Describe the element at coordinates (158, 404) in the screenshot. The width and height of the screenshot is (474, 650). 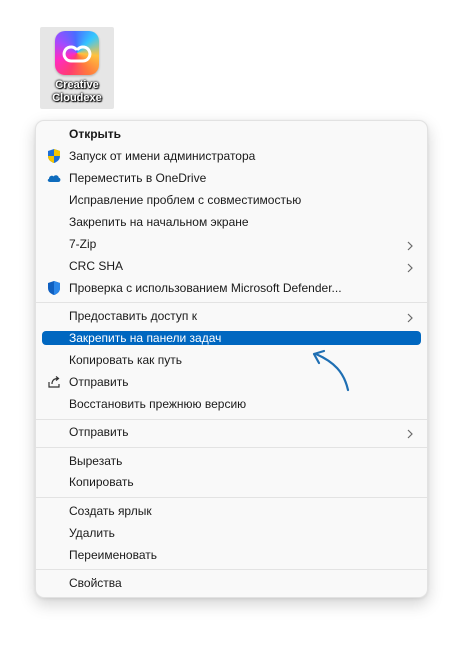
I see `menu-item-label: Восстановить прежнюю версию` at that location.